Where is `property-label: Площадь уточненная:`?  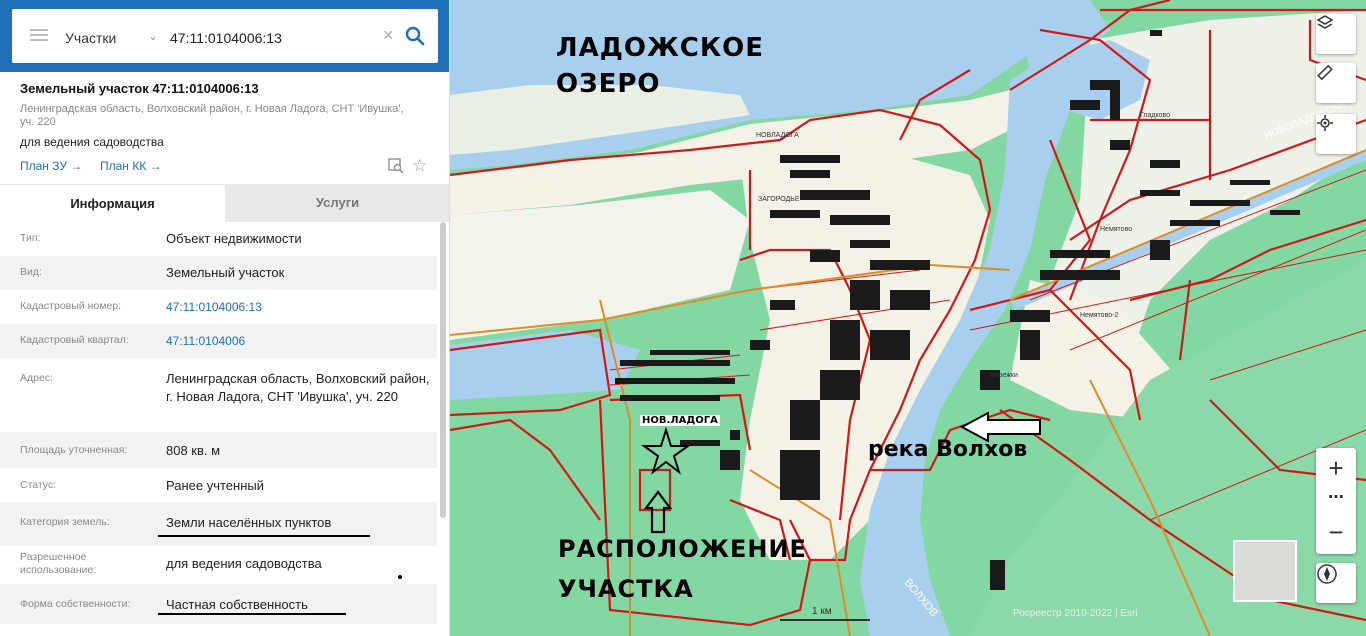
property-label: Площадь уточненная: is located at coordinates (74, 450).